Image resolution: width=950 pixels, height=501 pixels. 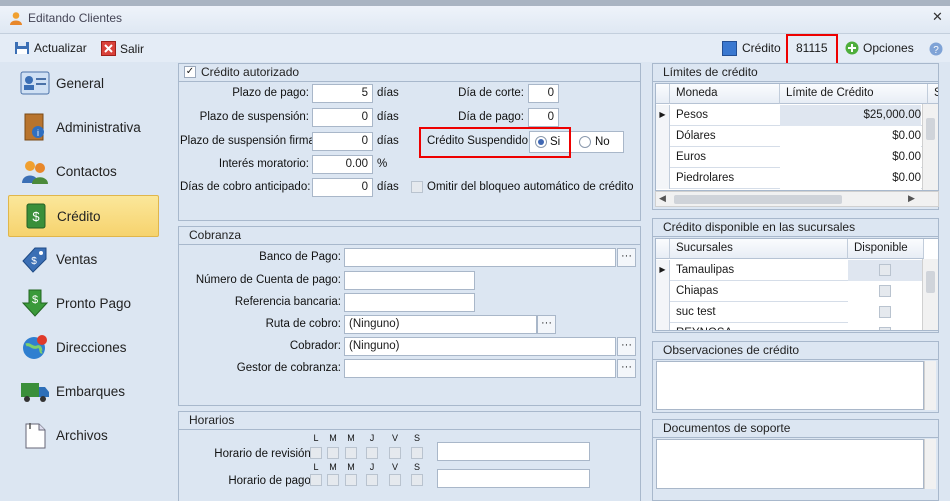 What do you see at coordinates (254, 117) in the screenshot?
I see `suspension-term-label: Plazo de suspensión:` at bounding box center [254, 117].